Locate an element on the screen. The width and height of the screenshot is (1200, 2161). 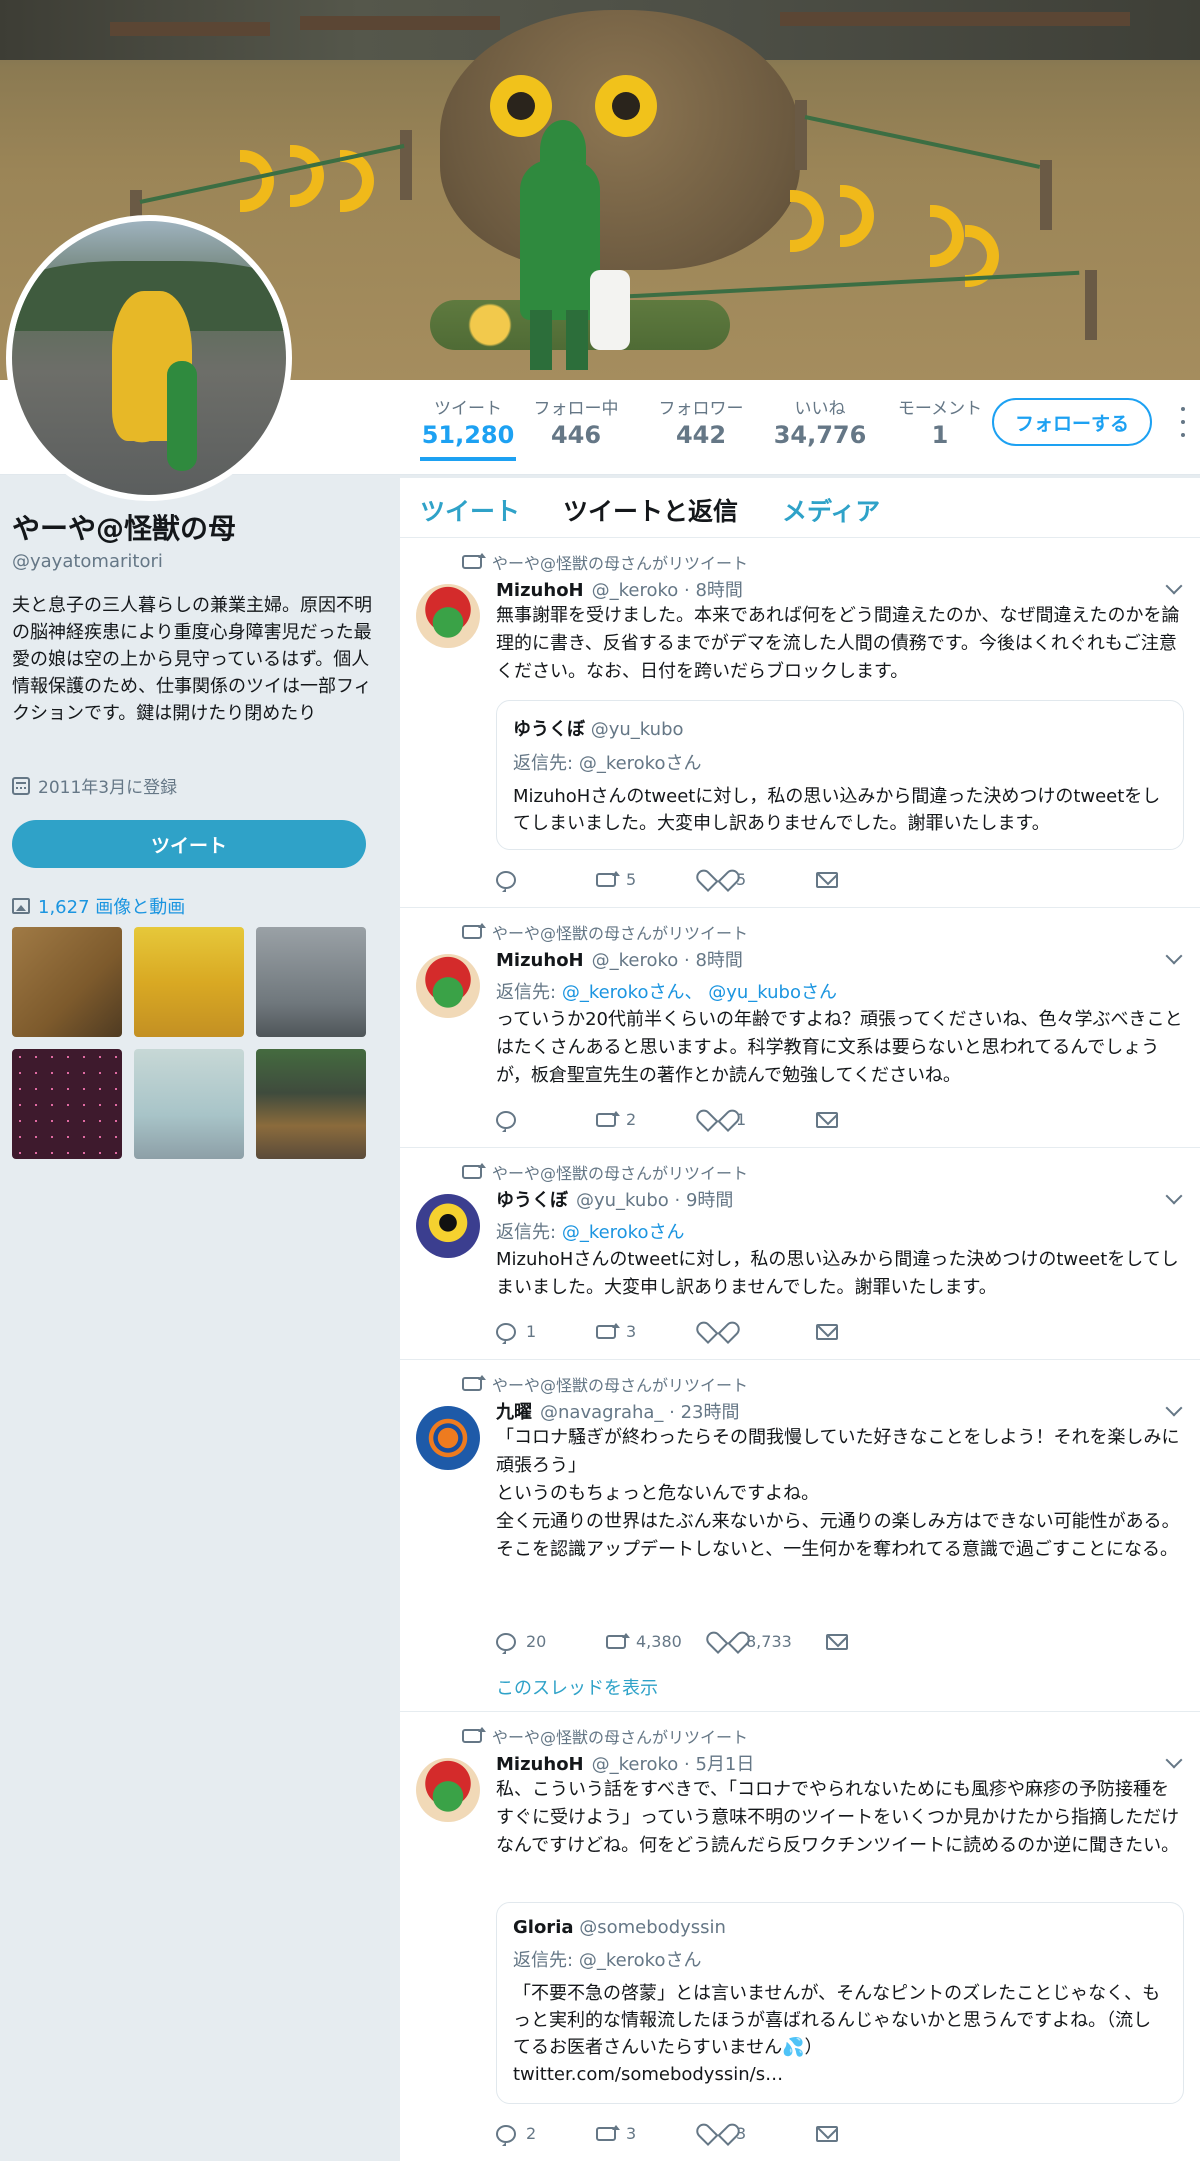
stat-moments: モーメント 1 is located at coordinates (940, 421).